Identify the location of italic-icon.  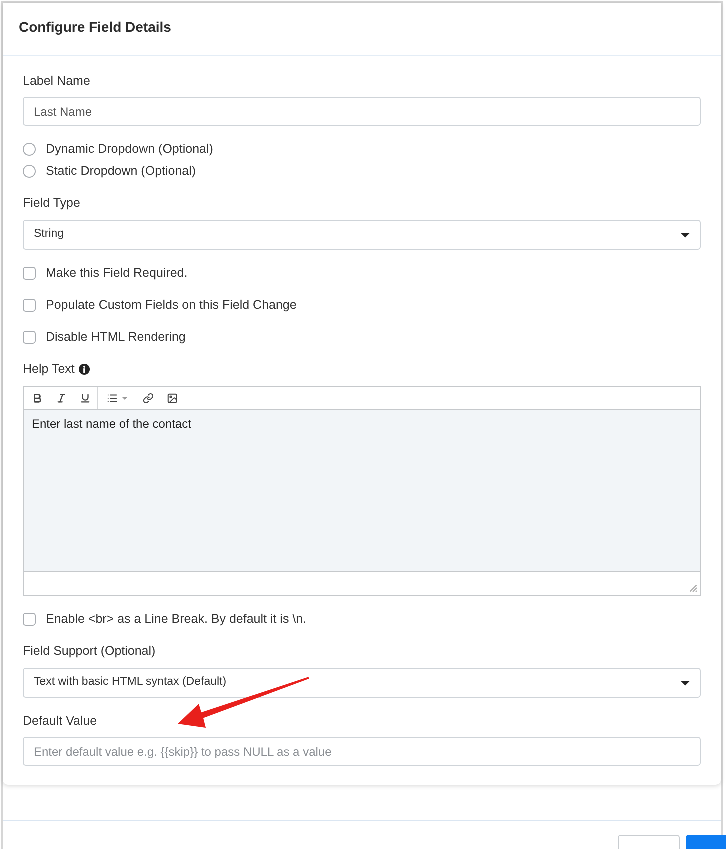
(61, 398).